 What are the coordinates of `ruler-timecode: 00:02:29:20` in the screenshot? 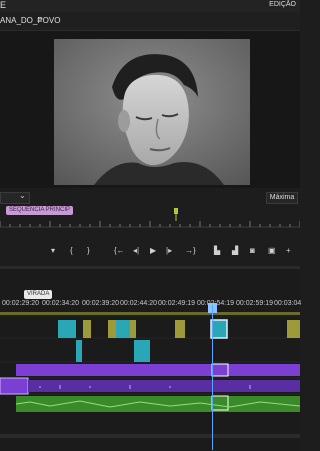 It's located at (20, 303).